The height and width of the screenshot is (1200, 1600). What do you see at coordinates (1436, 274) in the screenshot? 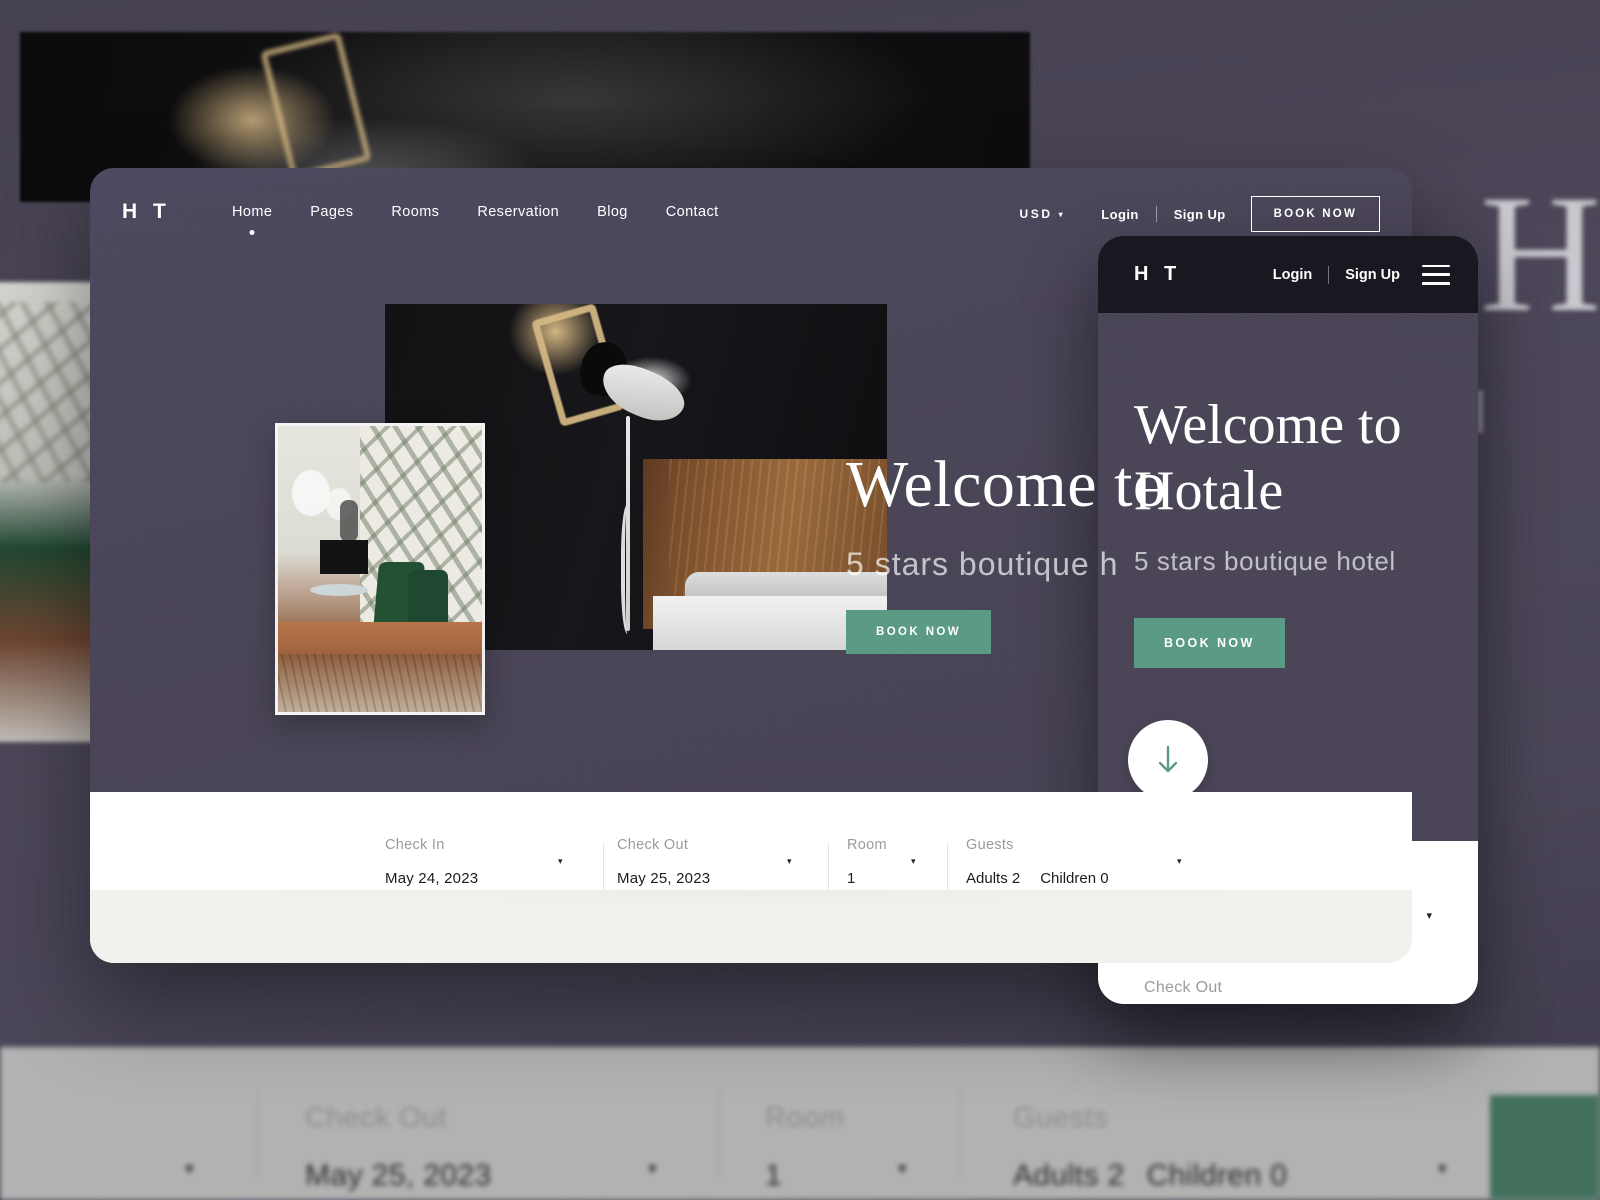
I see `hamburger-menu-icon` at bounding box center [1436, 274].